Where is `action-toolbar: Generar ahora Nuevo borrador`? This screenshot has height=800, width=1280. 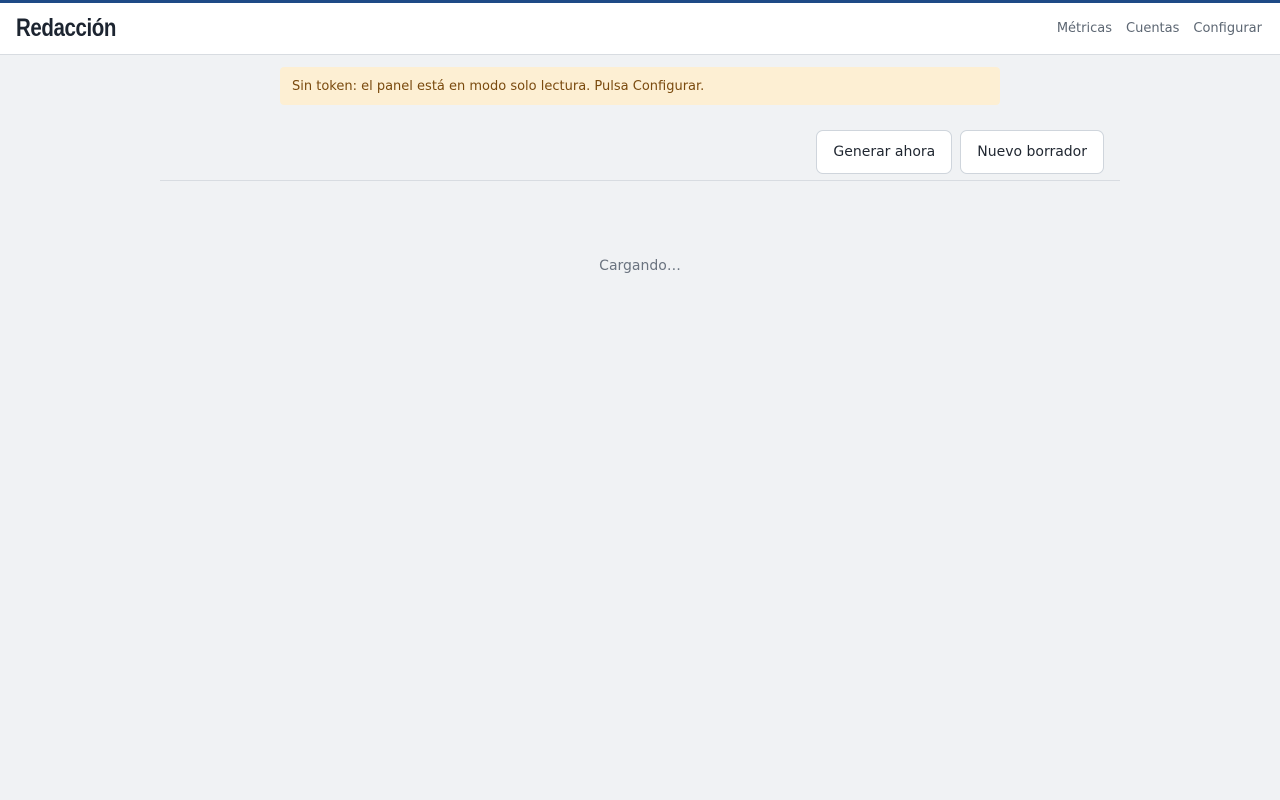 action-toolbar: Generar ahora Nuevo borrador is located at coordinates (960, 152).